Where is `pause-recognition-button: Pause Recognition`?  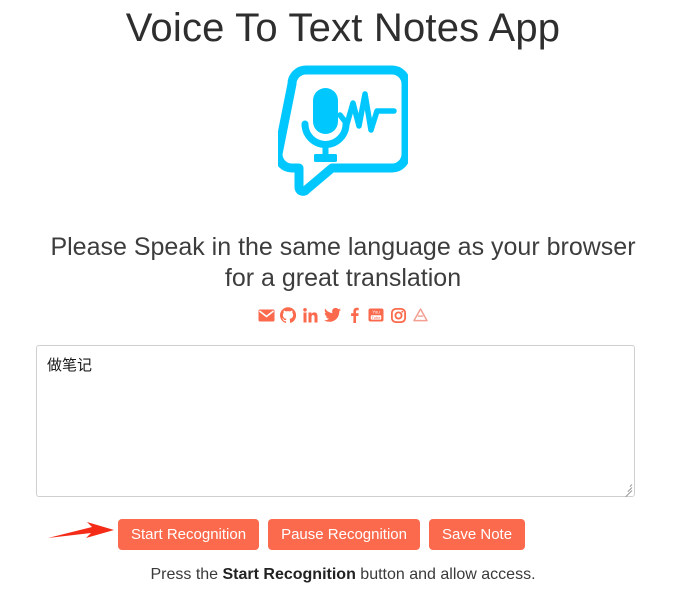 pause-recognition-button: Pause Recognition is located at coordinates (344, 534).